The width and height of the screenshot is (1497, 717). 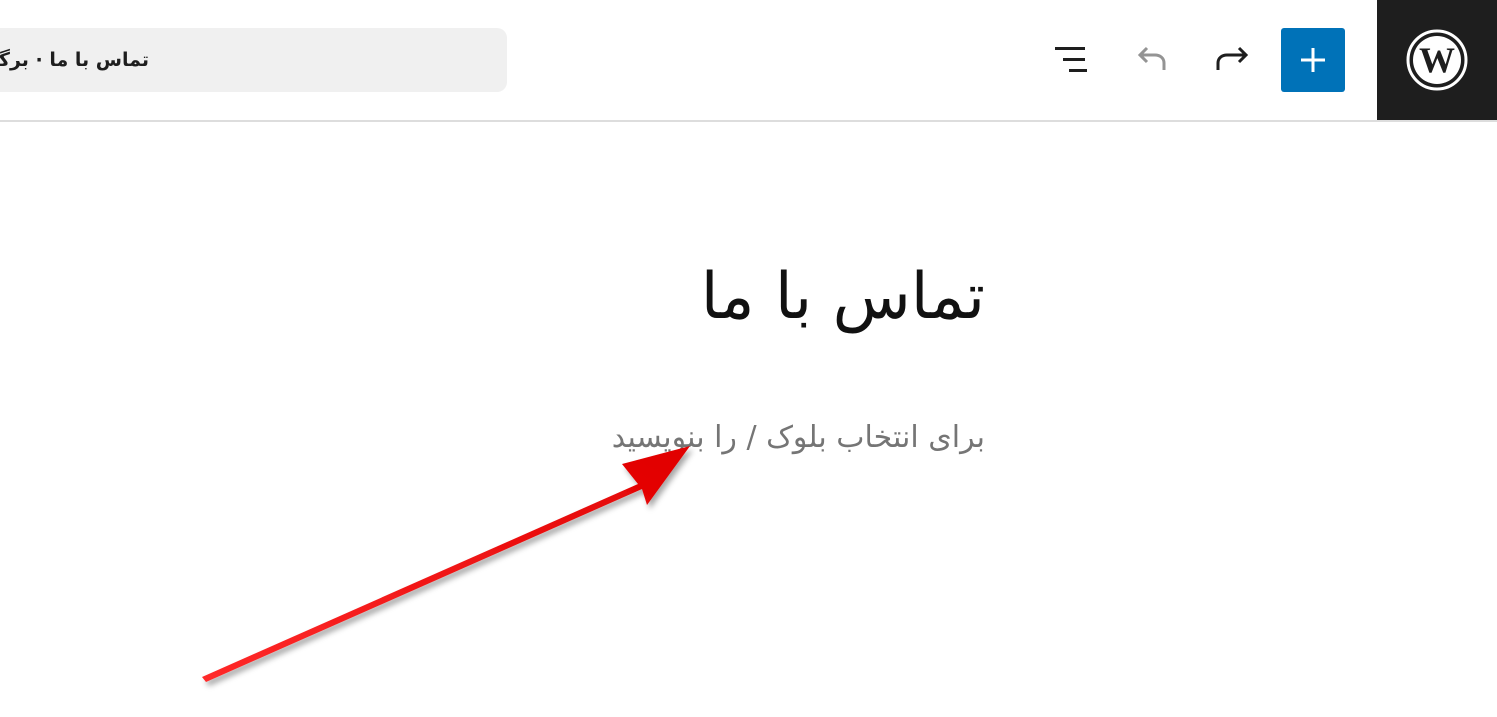 I want to click on add-block-button, so click(x=1313, y=60).